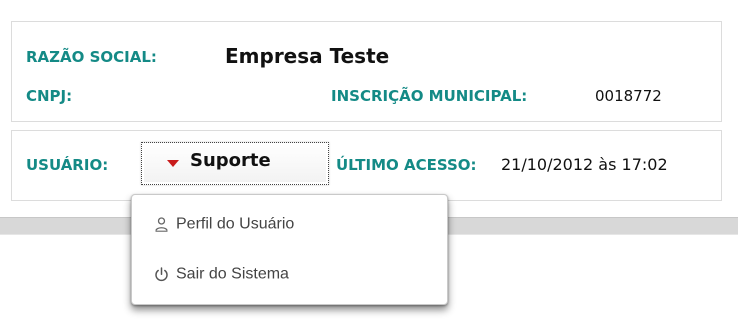 The height and width of the screenshot is (325, 738). Describe the element at coordinates (429, 96) in the screenshot. I see `municipal-registration-label: INSCRIÇÃO MUNICIPAL:` at that location.